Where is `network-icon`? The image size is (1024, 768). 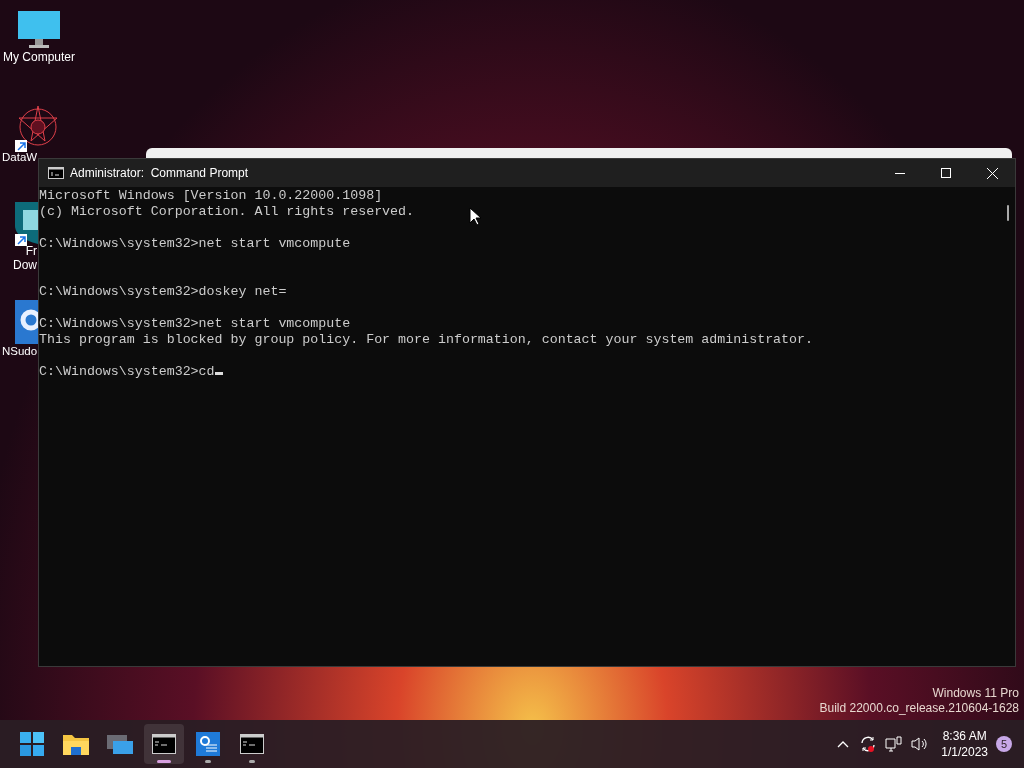
network-icon is located at coordinates (894, 744).